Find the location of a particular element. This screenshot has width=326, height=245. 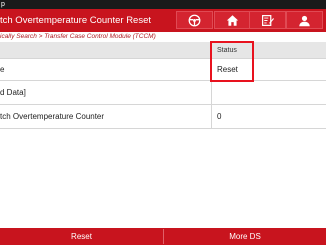

steering-wheel-icon is located at coordinates (194, 20).